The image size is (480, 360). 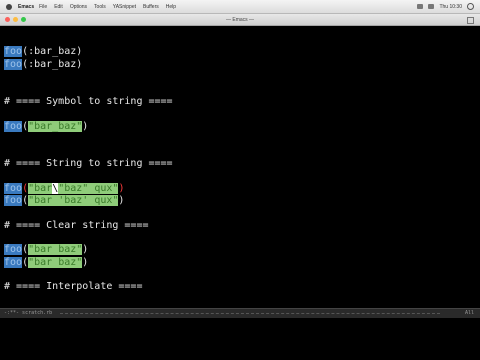 I want to click on battery-icon, so click(x=431, y=6).